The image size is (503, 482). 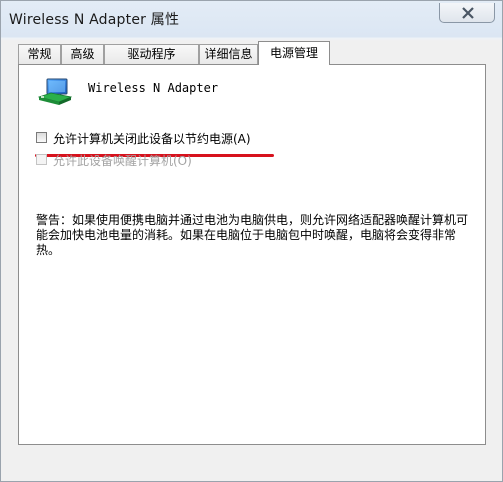 I want to click on allow-wake-label: 允许此设备唤醒计算机(O), so click(x=122, y=161).